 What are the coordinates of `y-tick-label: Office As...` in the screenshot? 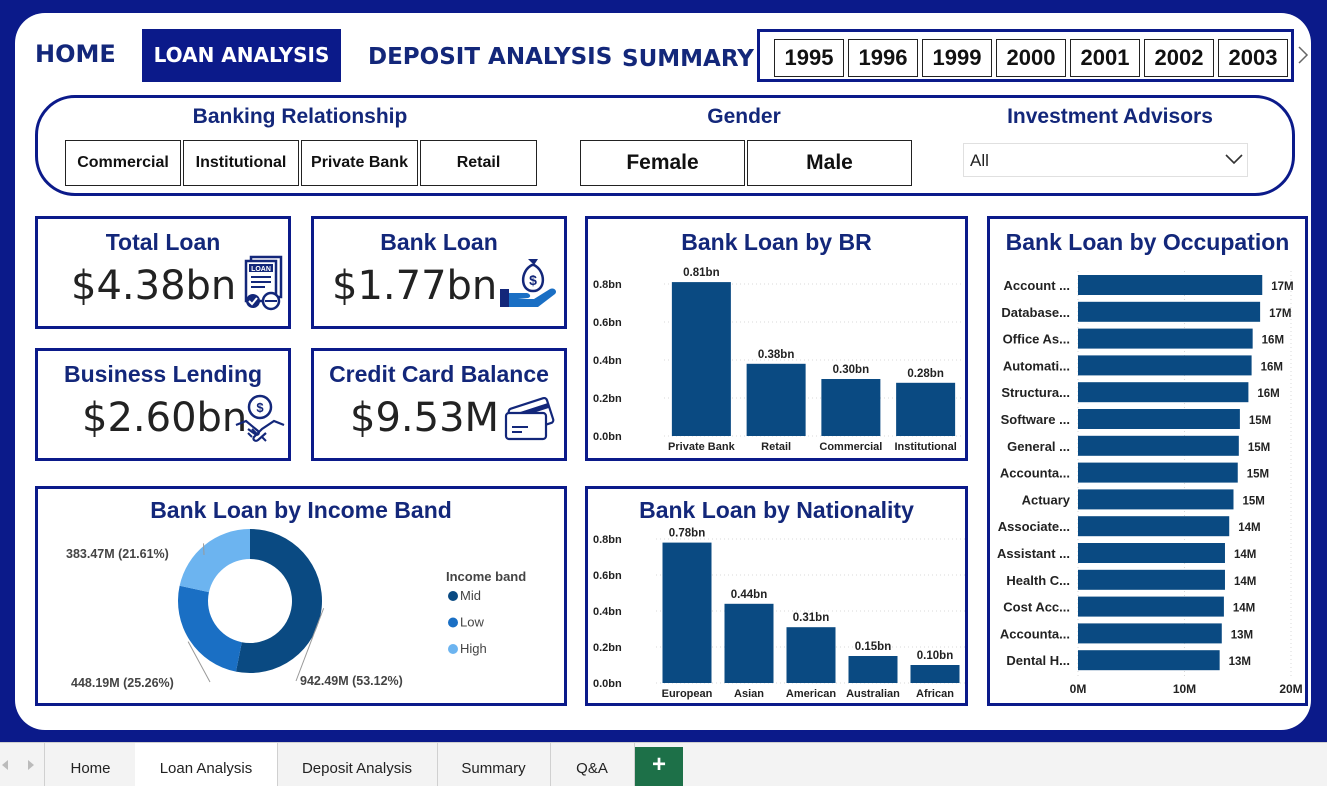 It's located at (1036, 339).